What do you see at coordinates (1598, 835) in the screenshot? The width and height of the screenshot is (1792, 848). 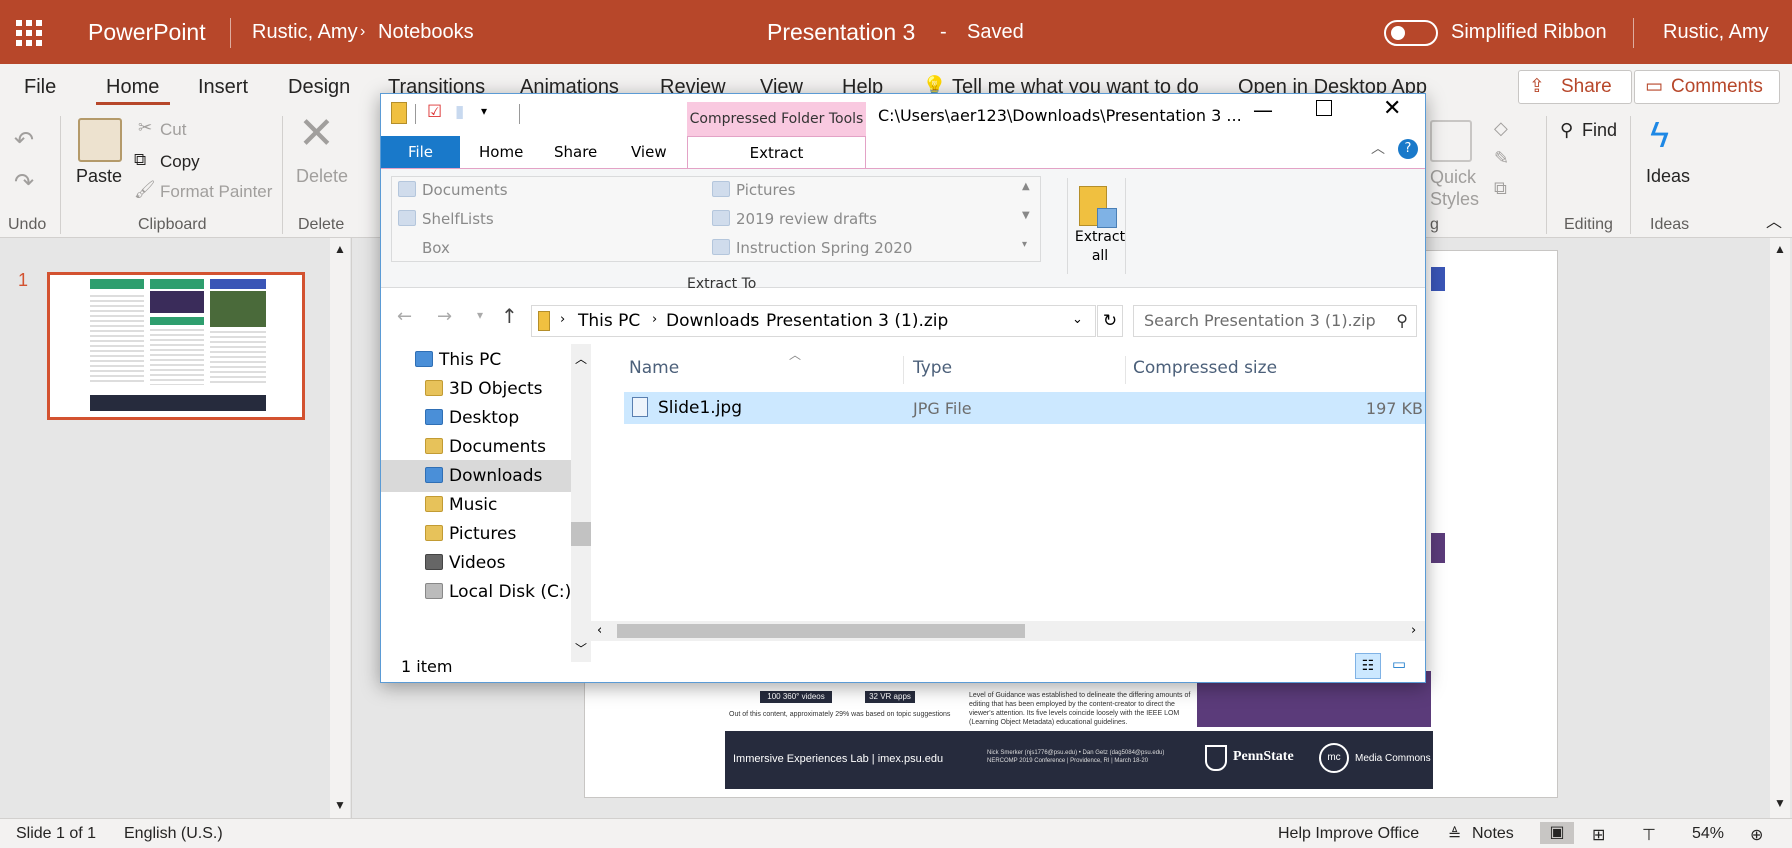 I see `slide-sorter-icon: ⊞` at bounding box center [1598, 835].